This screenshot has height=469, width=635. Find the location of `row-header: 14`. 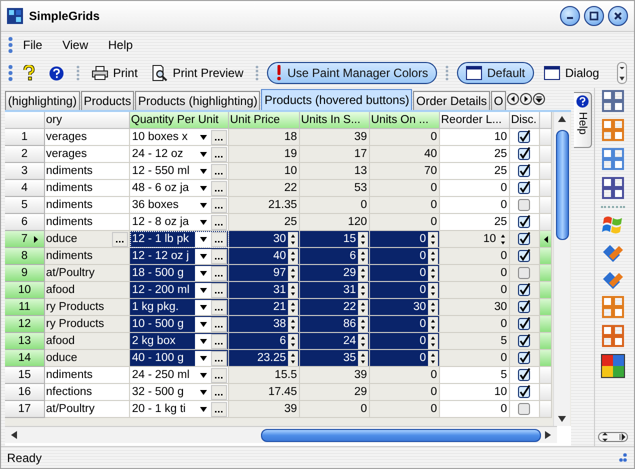

row-header: 14 is located at coordinates (25, 358).